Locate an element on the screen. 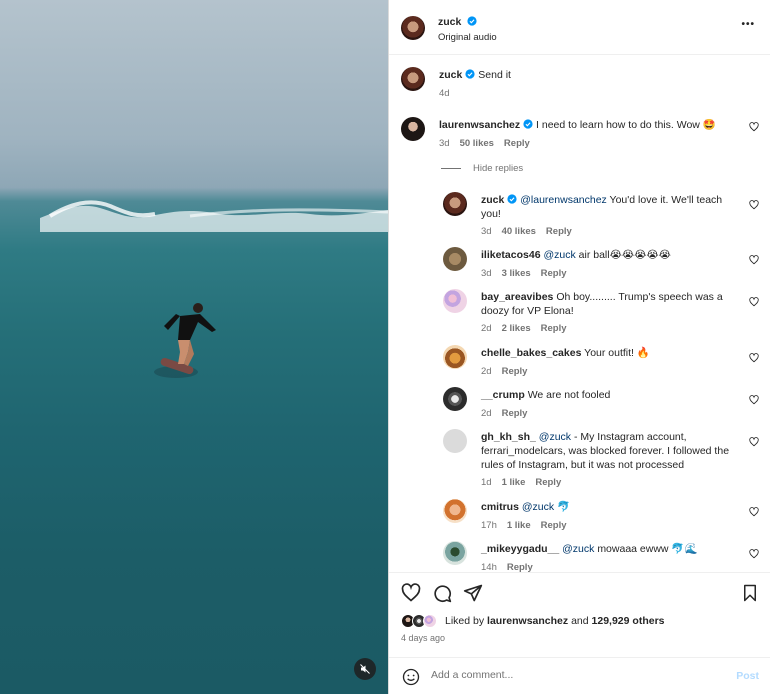  hide-replies-button: Hide replies is located at coordinates (482, 168).